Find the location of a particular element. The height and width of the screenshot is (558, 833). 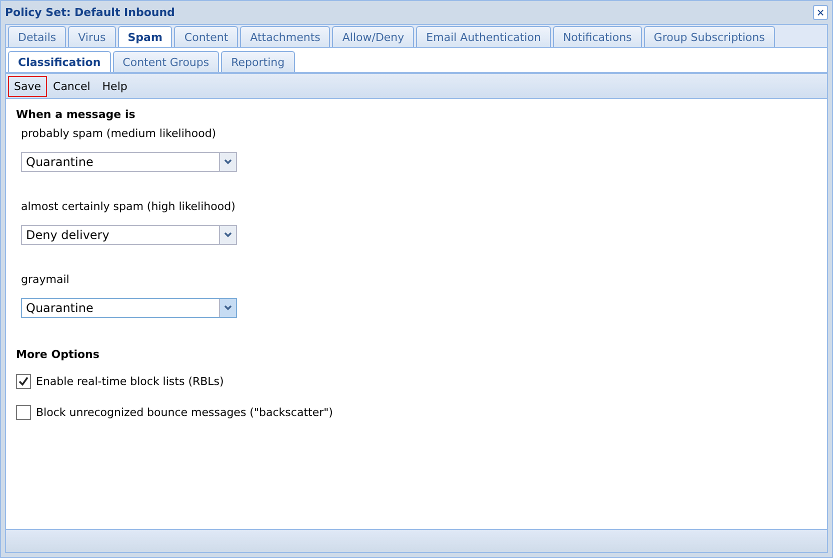

close-button: × is located at coordinates (820, 12).